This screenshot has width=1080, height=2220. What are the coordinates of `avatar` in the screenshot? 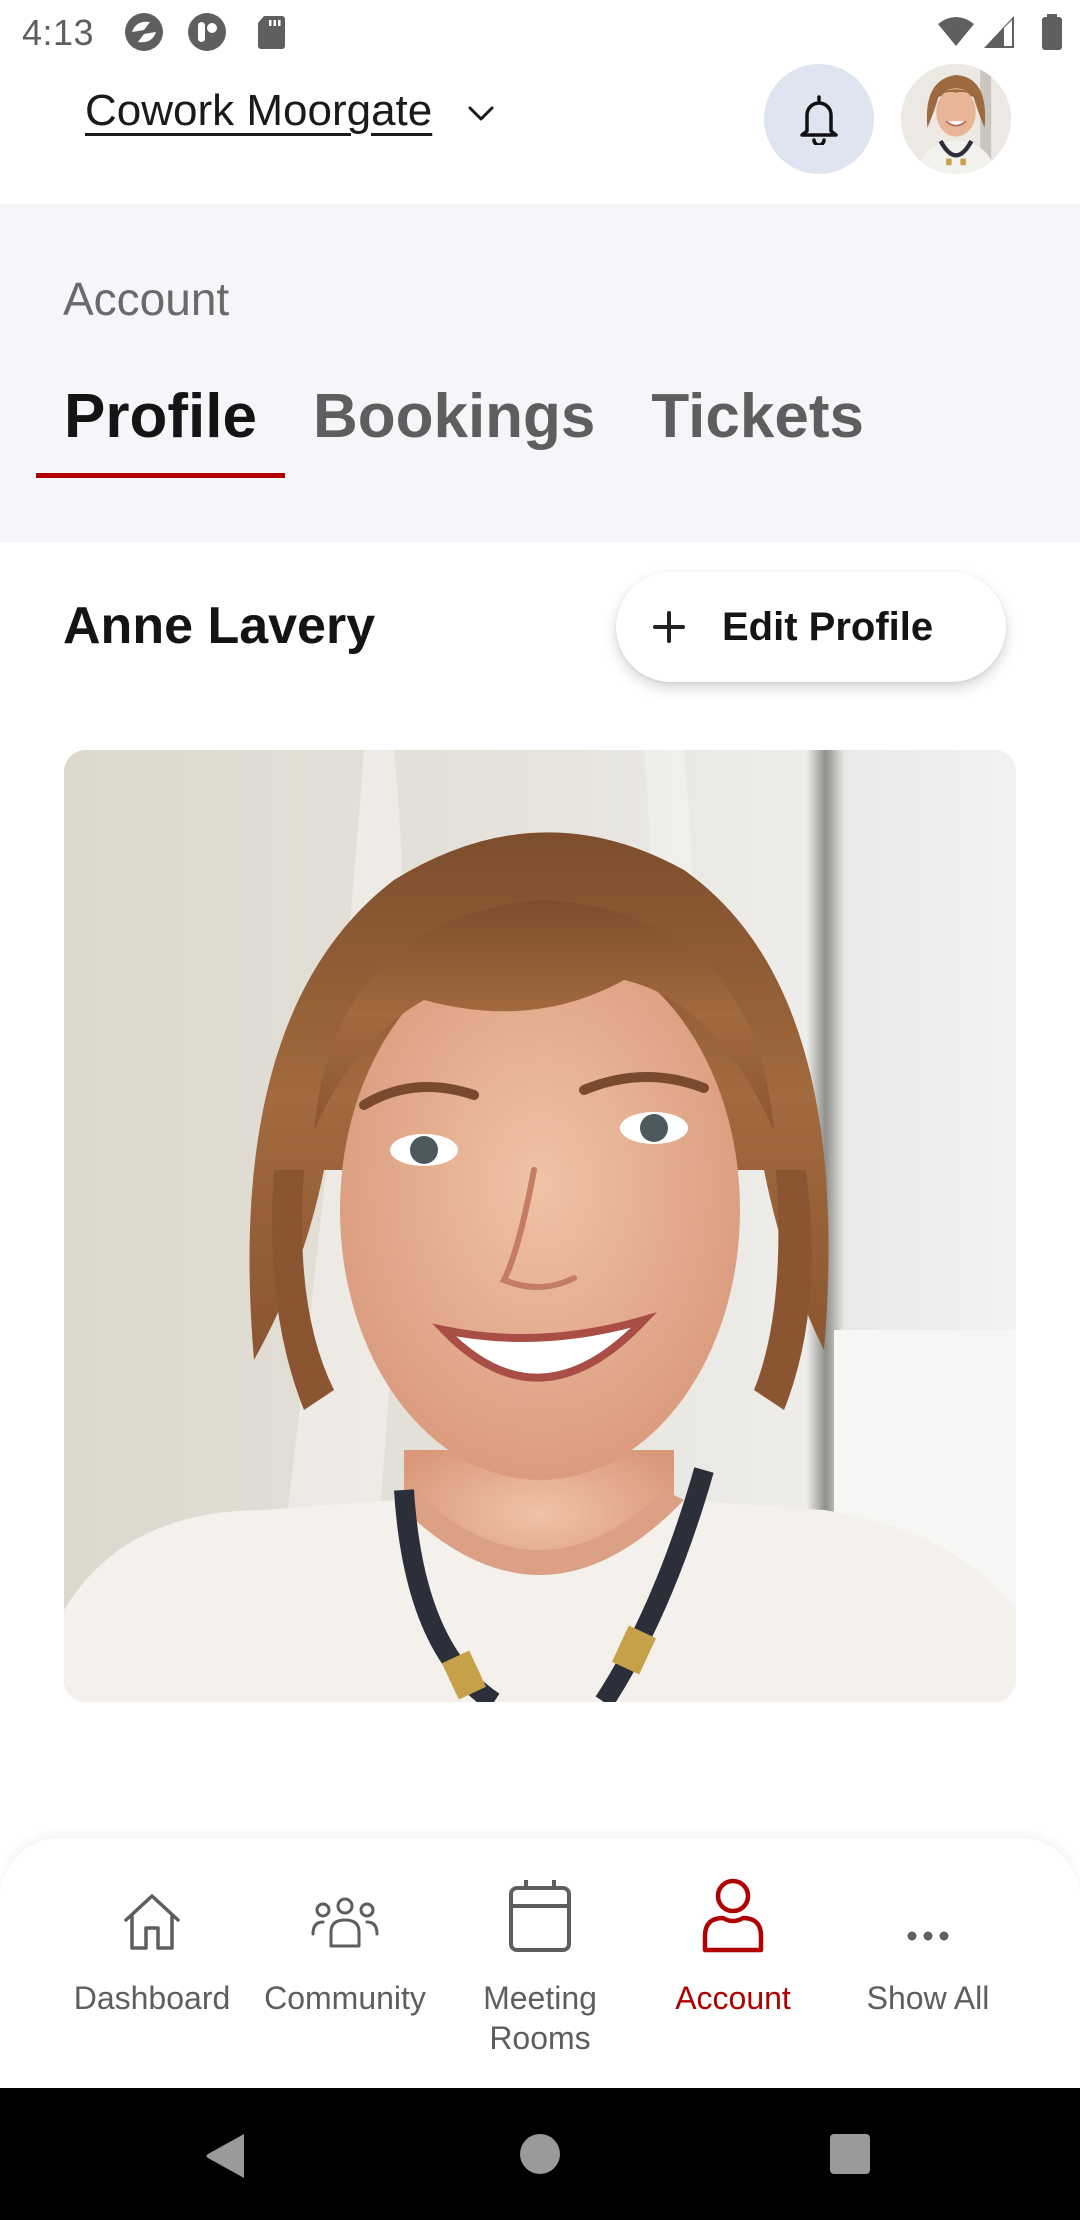 It's located at (956, 119).